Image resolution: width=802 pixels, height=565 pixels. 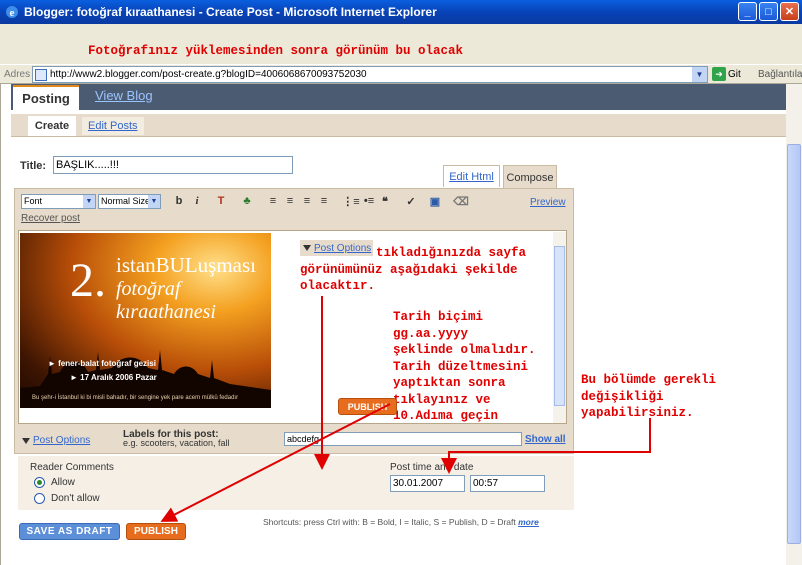 What do you see at coordinates (273, 201) in the screenshot?
I see `align-left-icon: ≡` at bounding box center [273, 201].